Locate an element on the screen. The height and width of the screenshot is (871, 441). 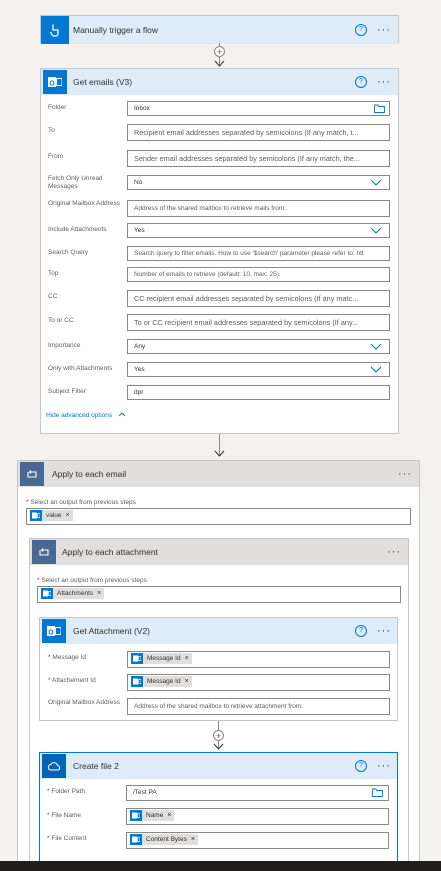
message-id-token: Message Id × is located at coordinates (161, 658).